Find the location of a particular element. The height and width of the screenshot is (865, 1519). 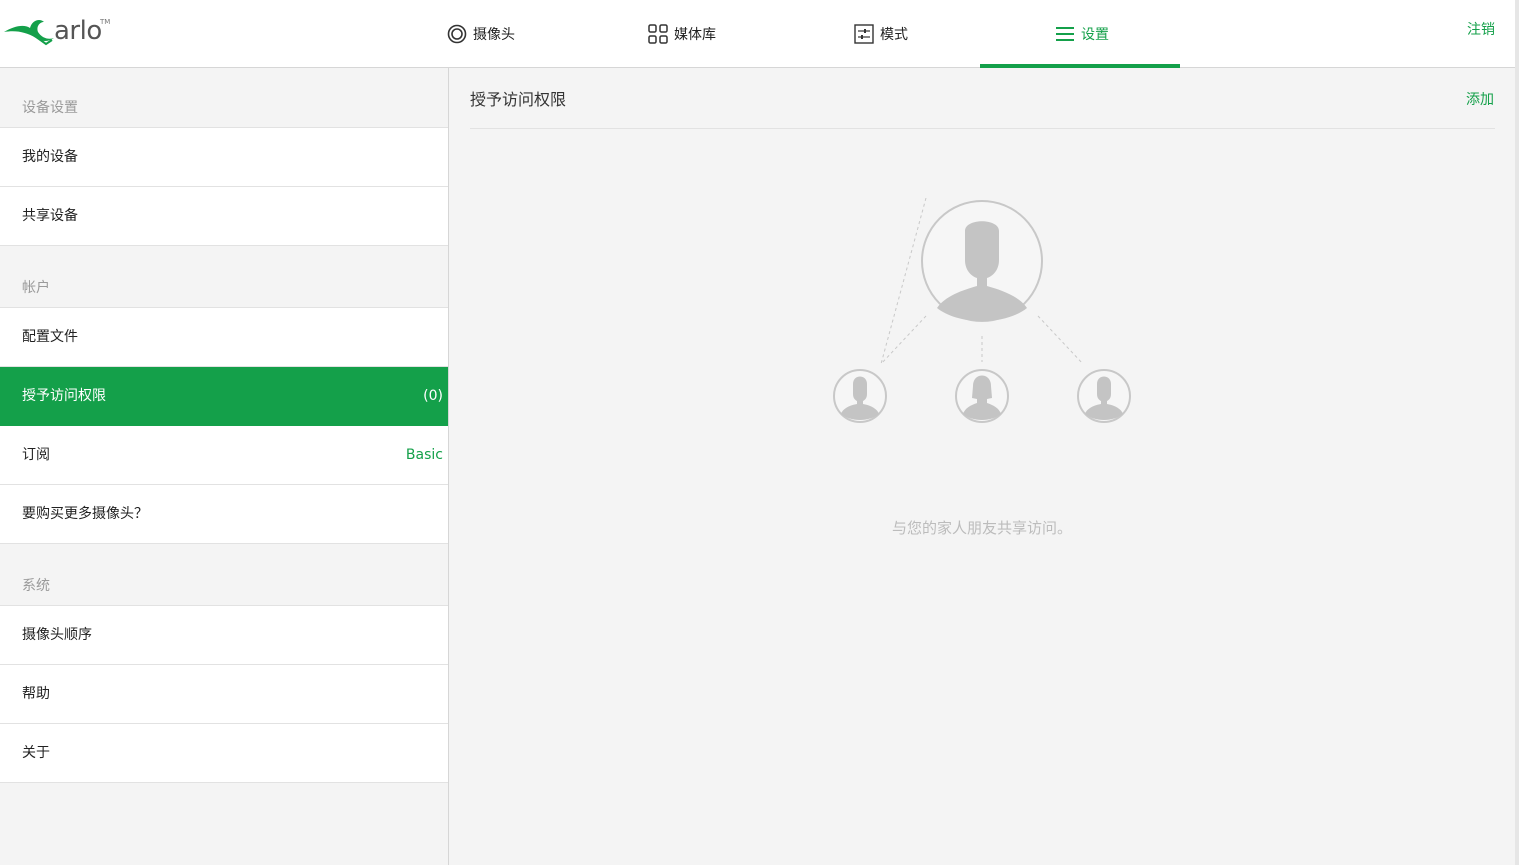

sidebar-item-label: 要购买更多摄像头？ is located at coordinates (85, 514).